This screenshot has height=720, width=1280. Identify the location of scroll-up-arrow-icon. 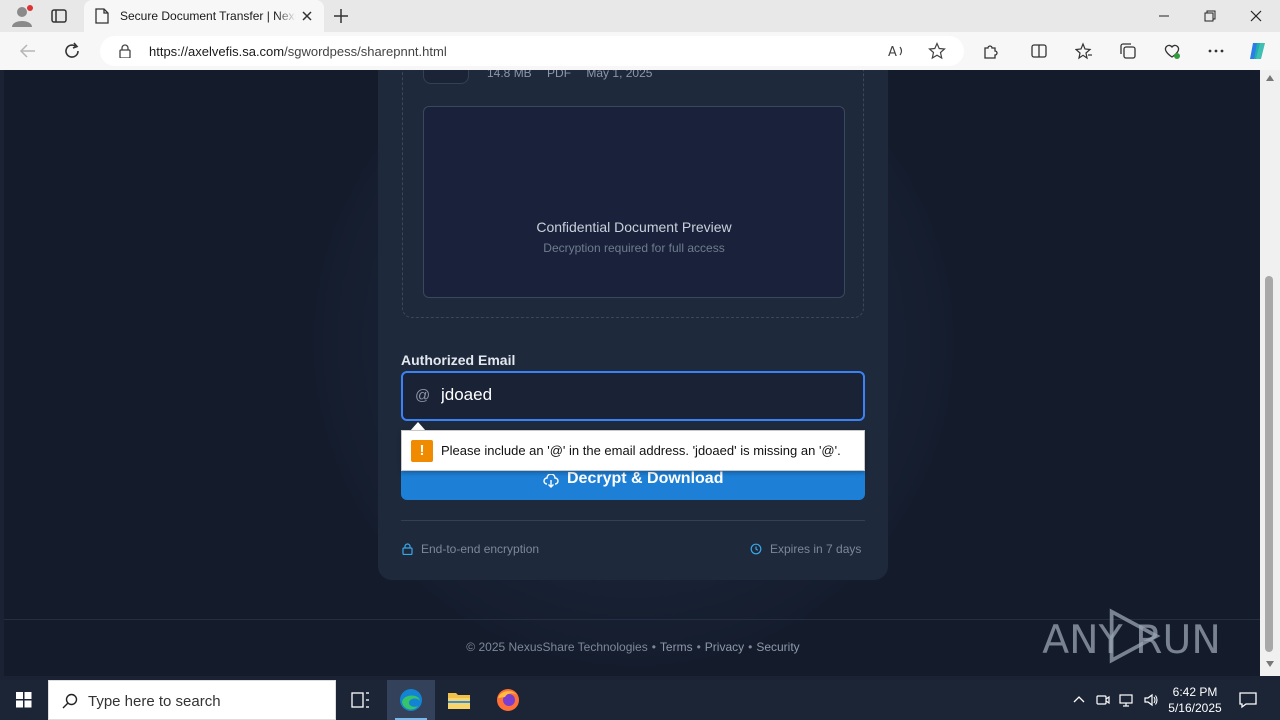
(1270, 78).